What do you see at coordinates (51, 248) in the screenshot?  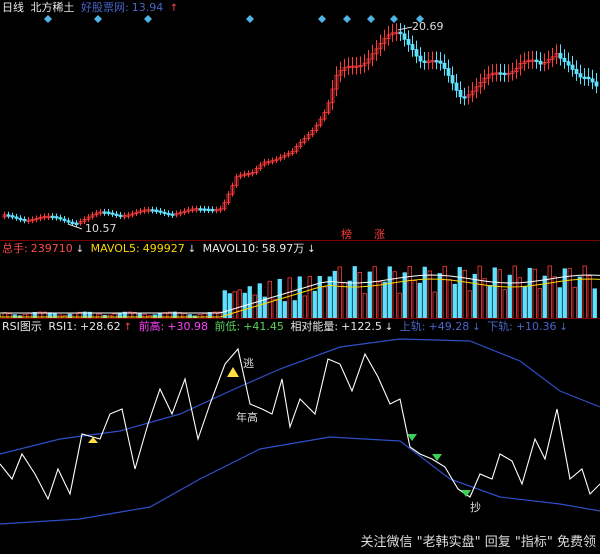 I see `total-volume-value: 239710` at bounding box center [51, 248].